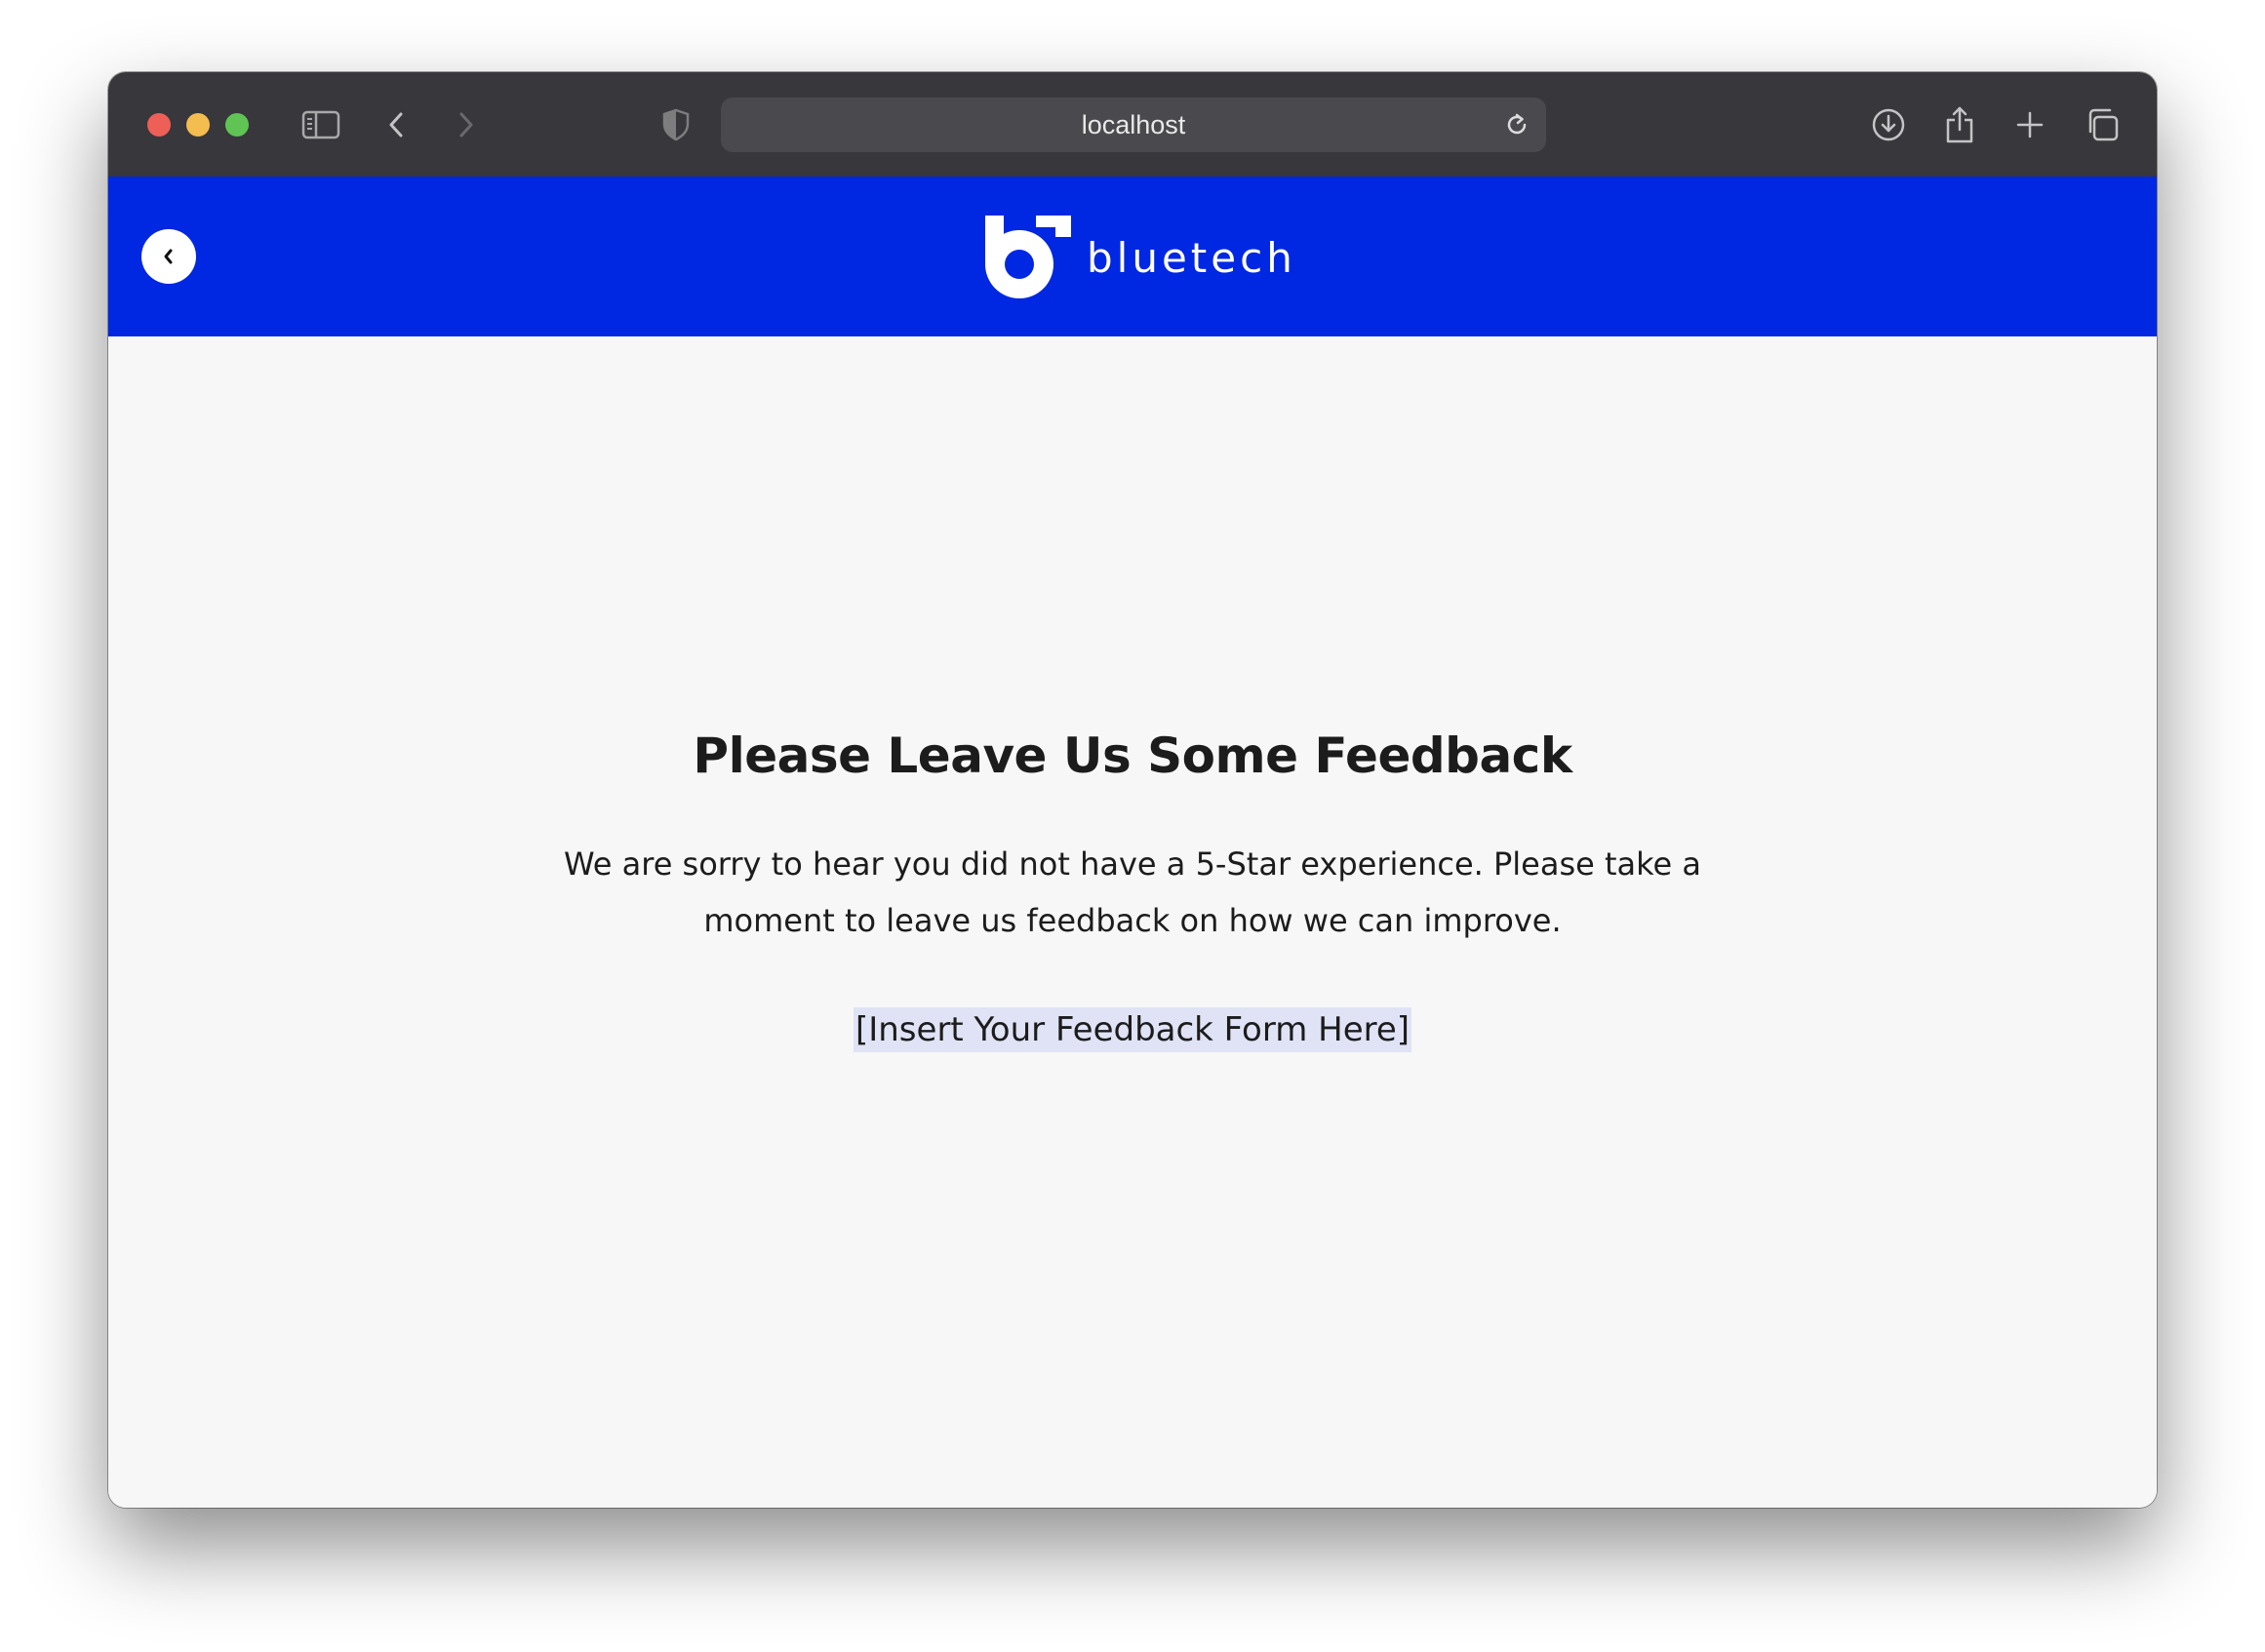 Image resolution: width=2265 pixels, height=1652 pixels. I want to click on minimize-window-button, so click(198, 125).